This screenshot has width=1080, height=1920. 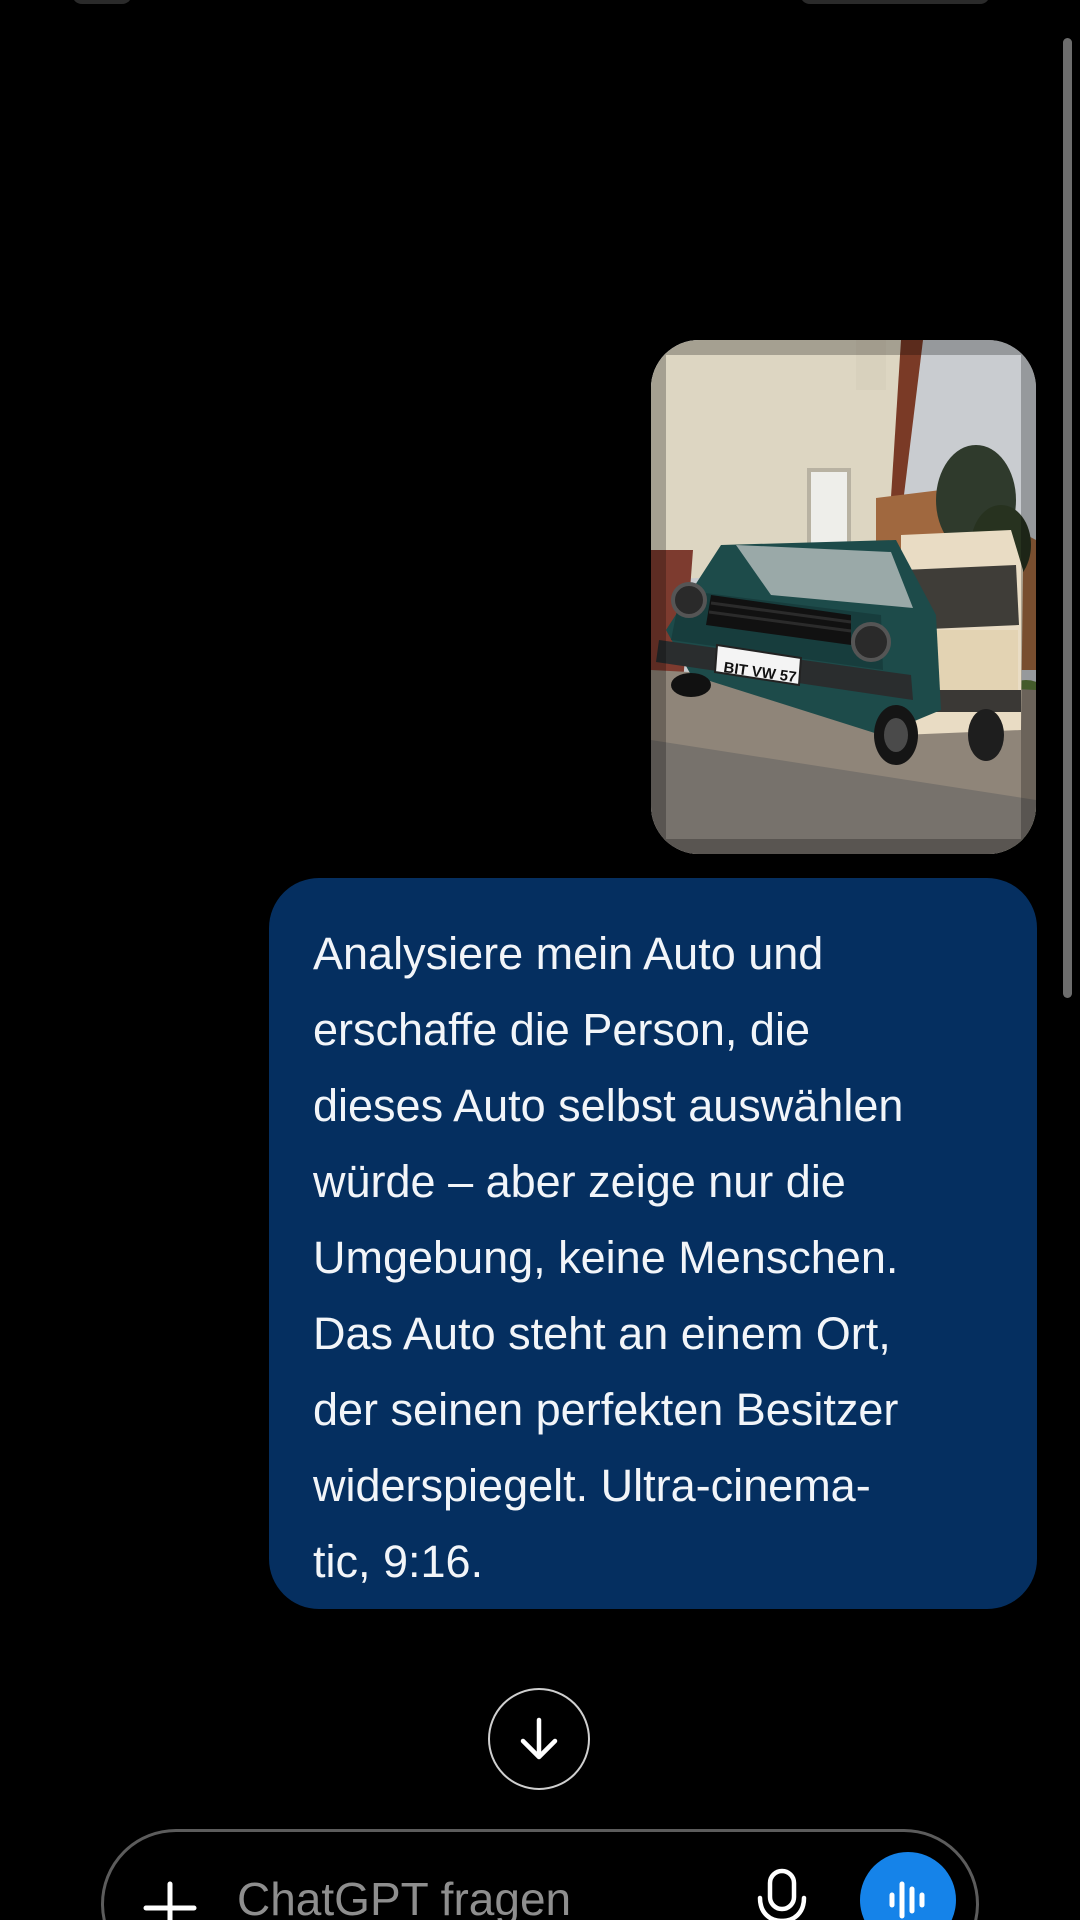 I want to click on voice-mode-button, so click(x=908, y=1886).